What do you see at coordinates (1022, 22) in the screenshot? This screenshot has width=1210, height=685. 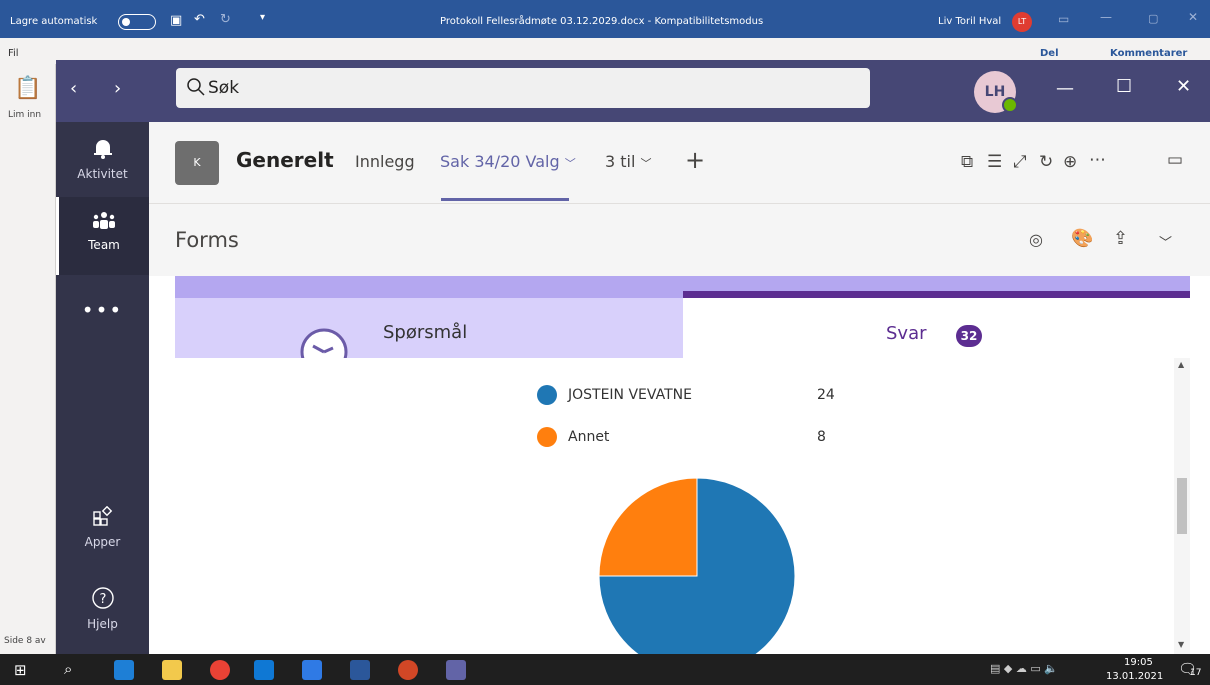 I see `word-user-avatar: LT` at bounding box center [1022, 22].